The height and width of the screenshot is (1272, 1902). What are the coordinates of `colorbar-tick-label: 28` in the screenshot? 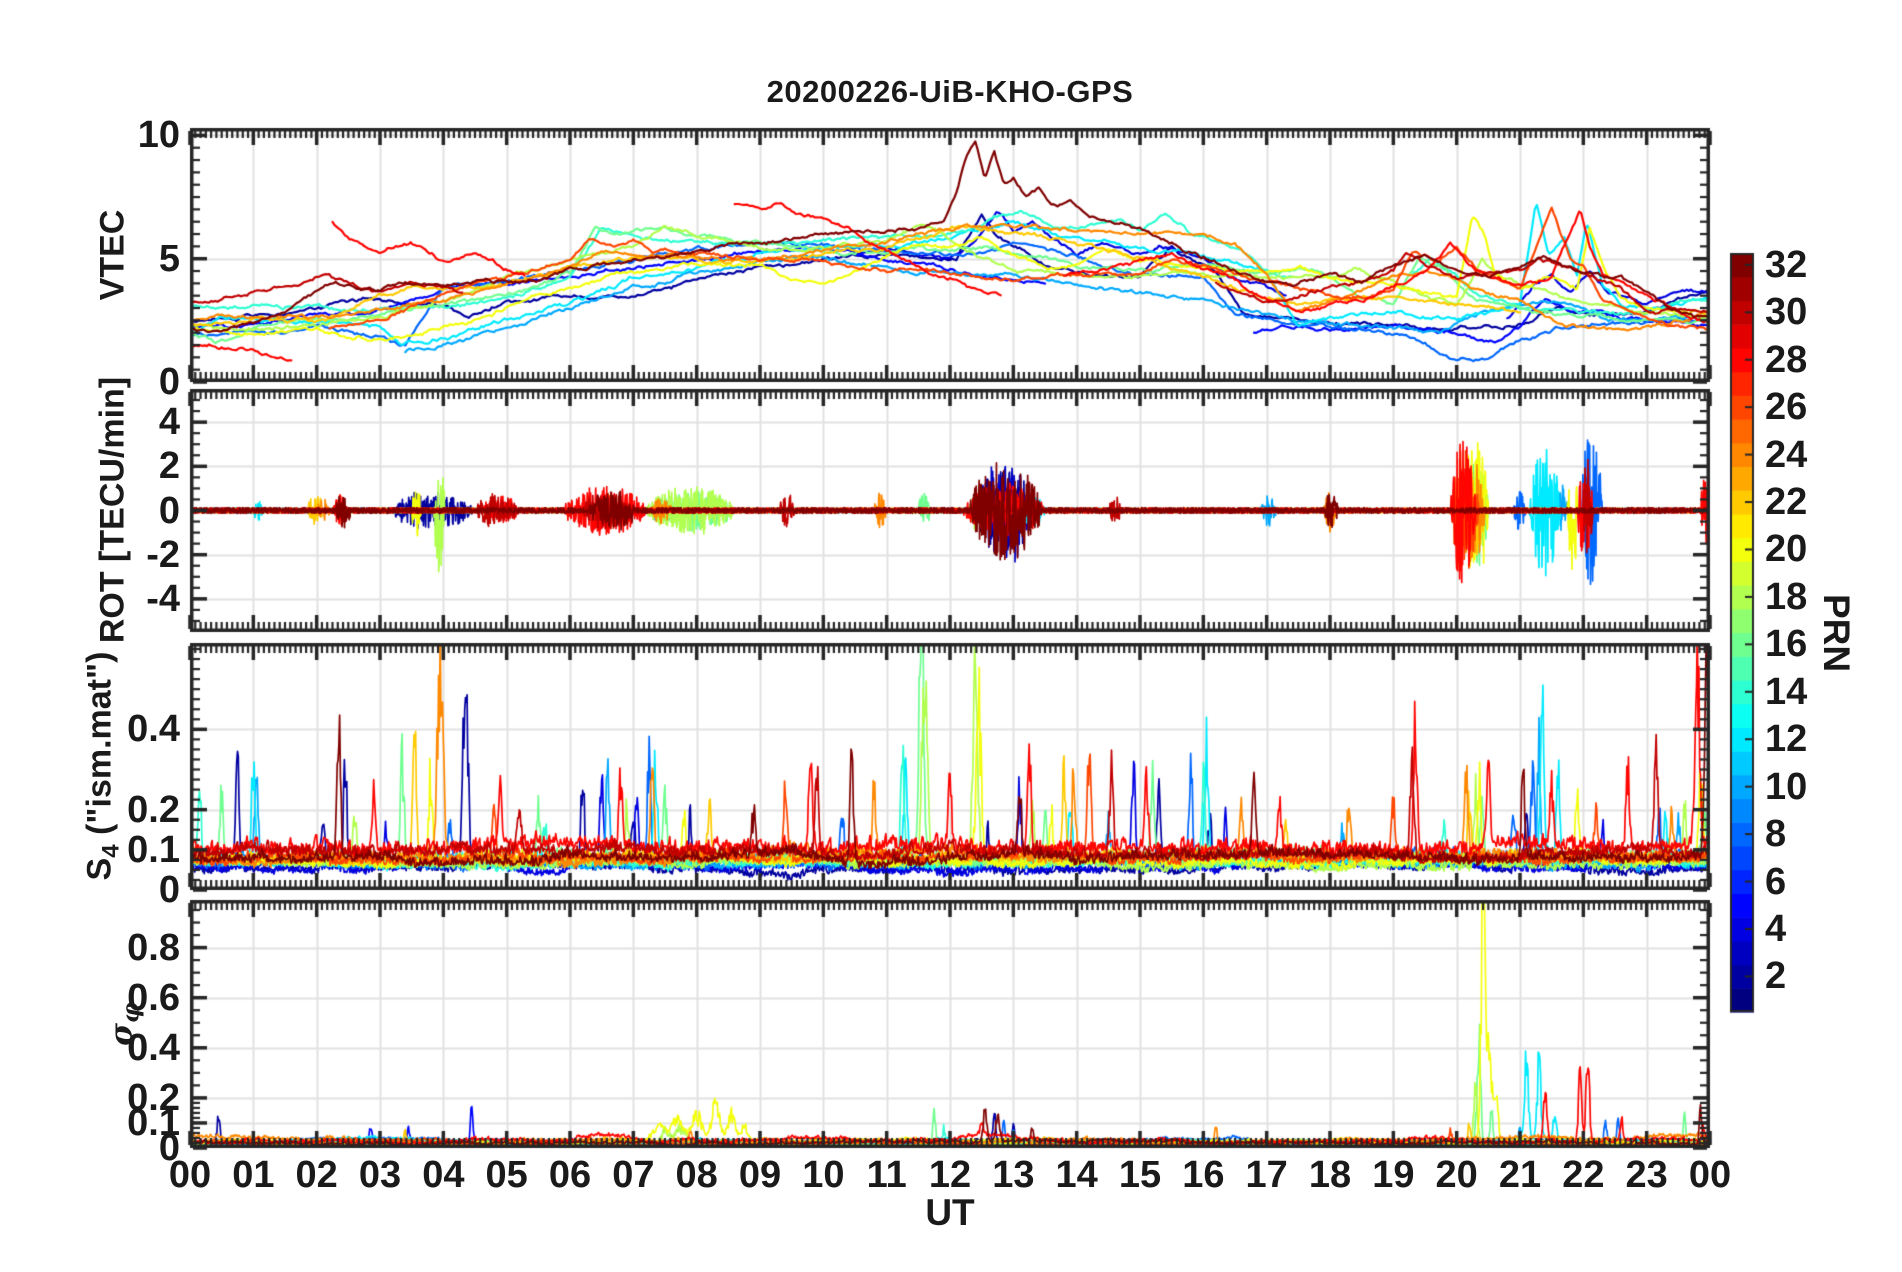 It's located at (1786, 359).